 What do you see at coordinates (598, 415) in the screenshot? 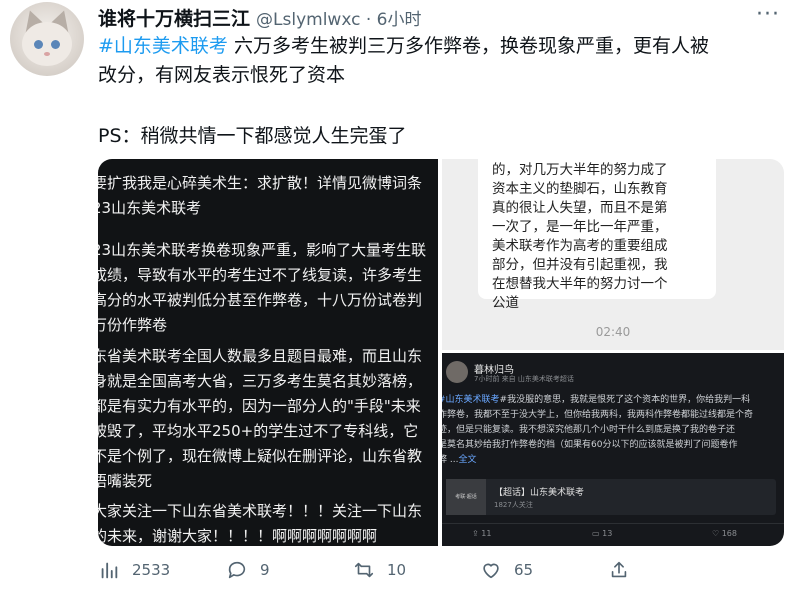
I see `post-line2: 作弊卷，我都不至于没大学上，但你给我两科，我两科作弊卷都能过线都是个奇` at bounding box center [598, 415].